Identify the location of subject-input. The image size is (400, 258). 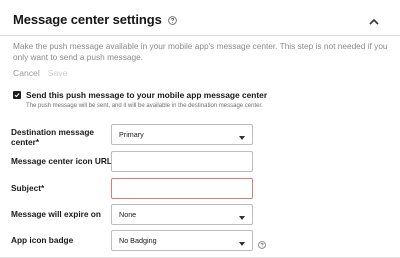
(182, 188).